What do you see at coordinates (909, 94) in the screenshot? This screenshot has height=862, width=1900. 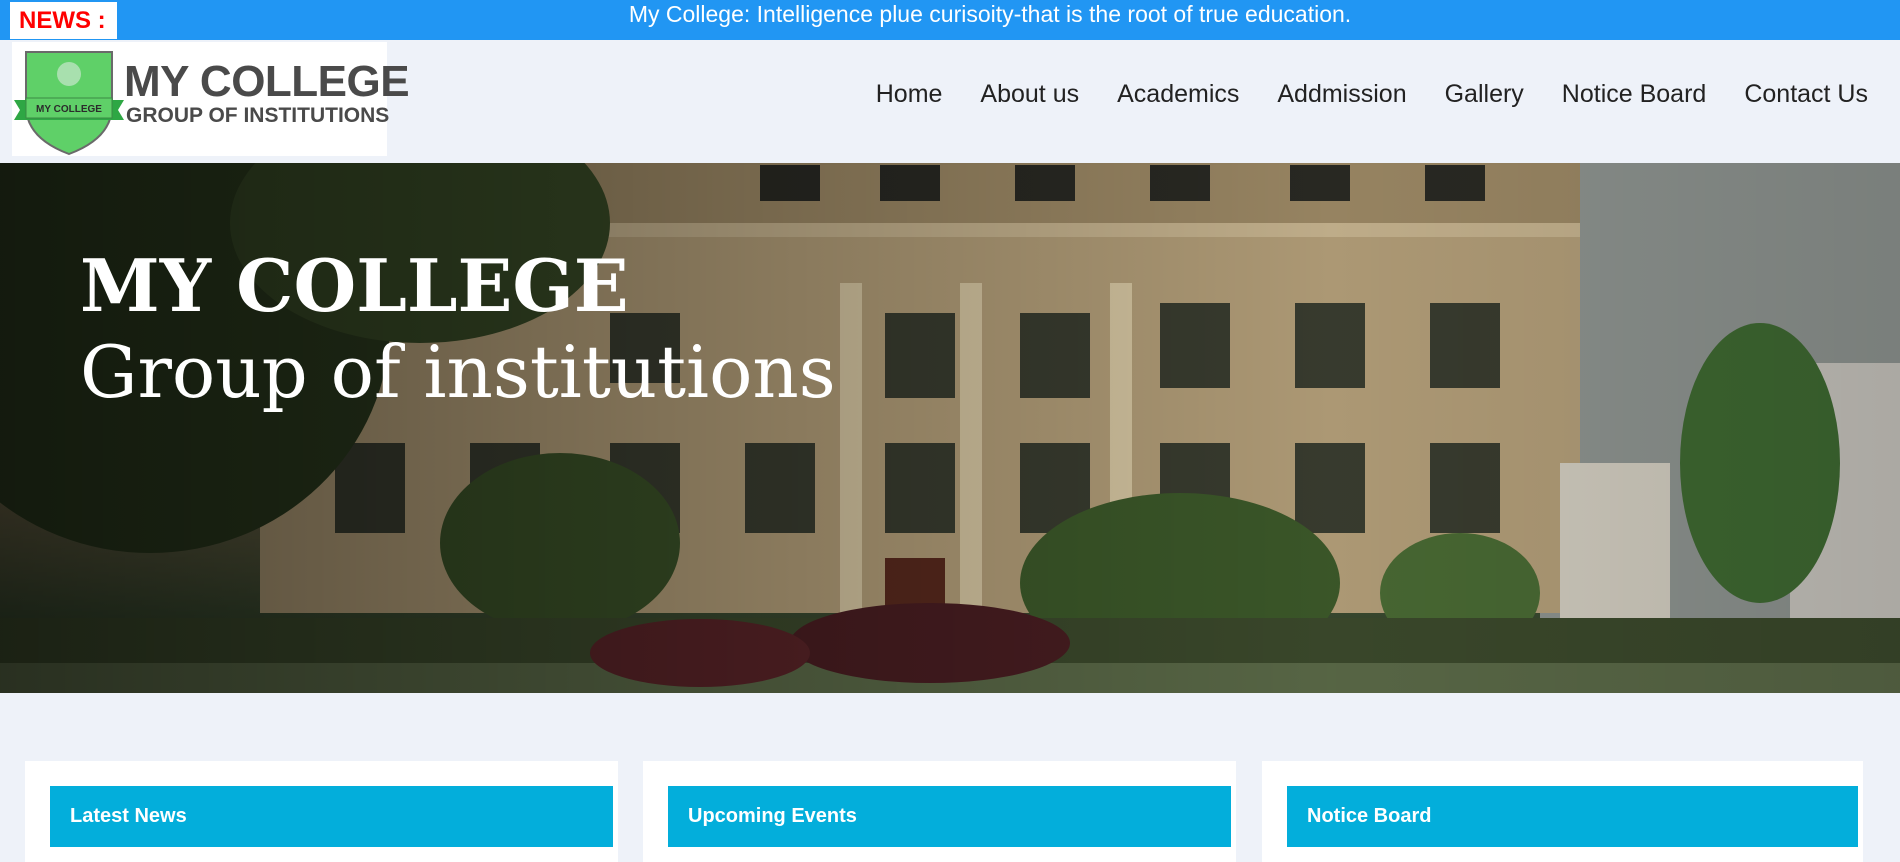 I see `nav-home: Home` at bounding box center [909, 94].